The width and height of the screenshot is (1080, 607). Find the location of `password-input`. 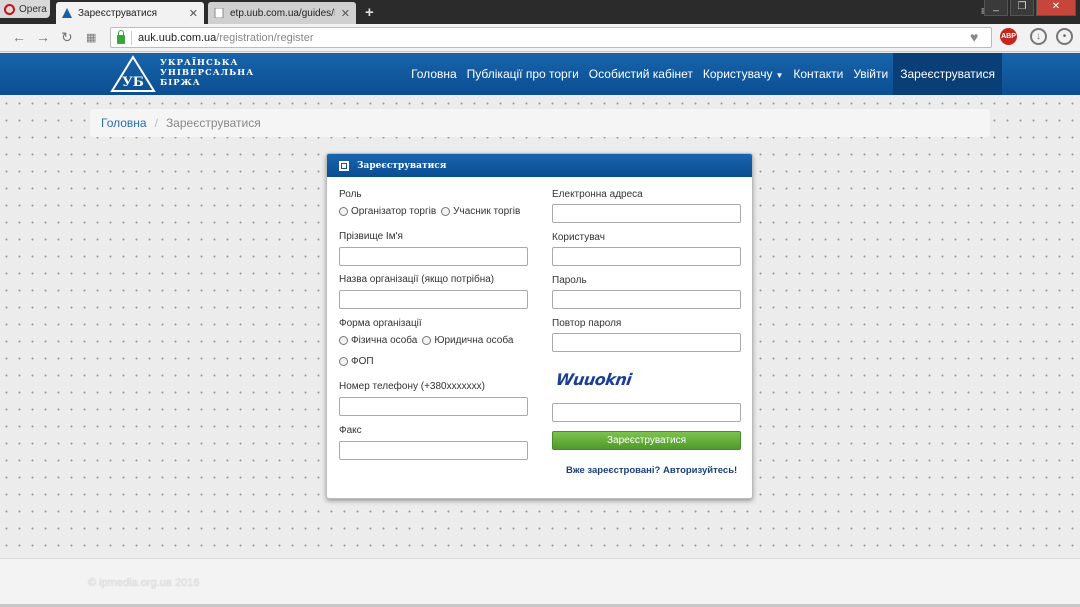

password-input is located at coordinates (646, 299).